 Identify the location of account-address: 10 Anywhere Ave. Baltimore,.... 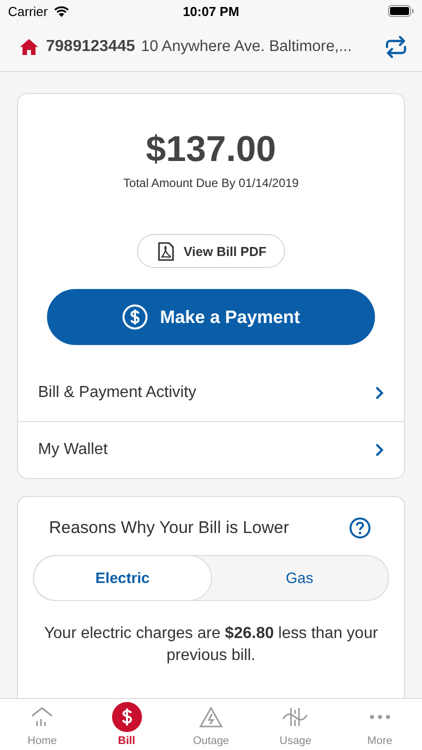
(246, 47).